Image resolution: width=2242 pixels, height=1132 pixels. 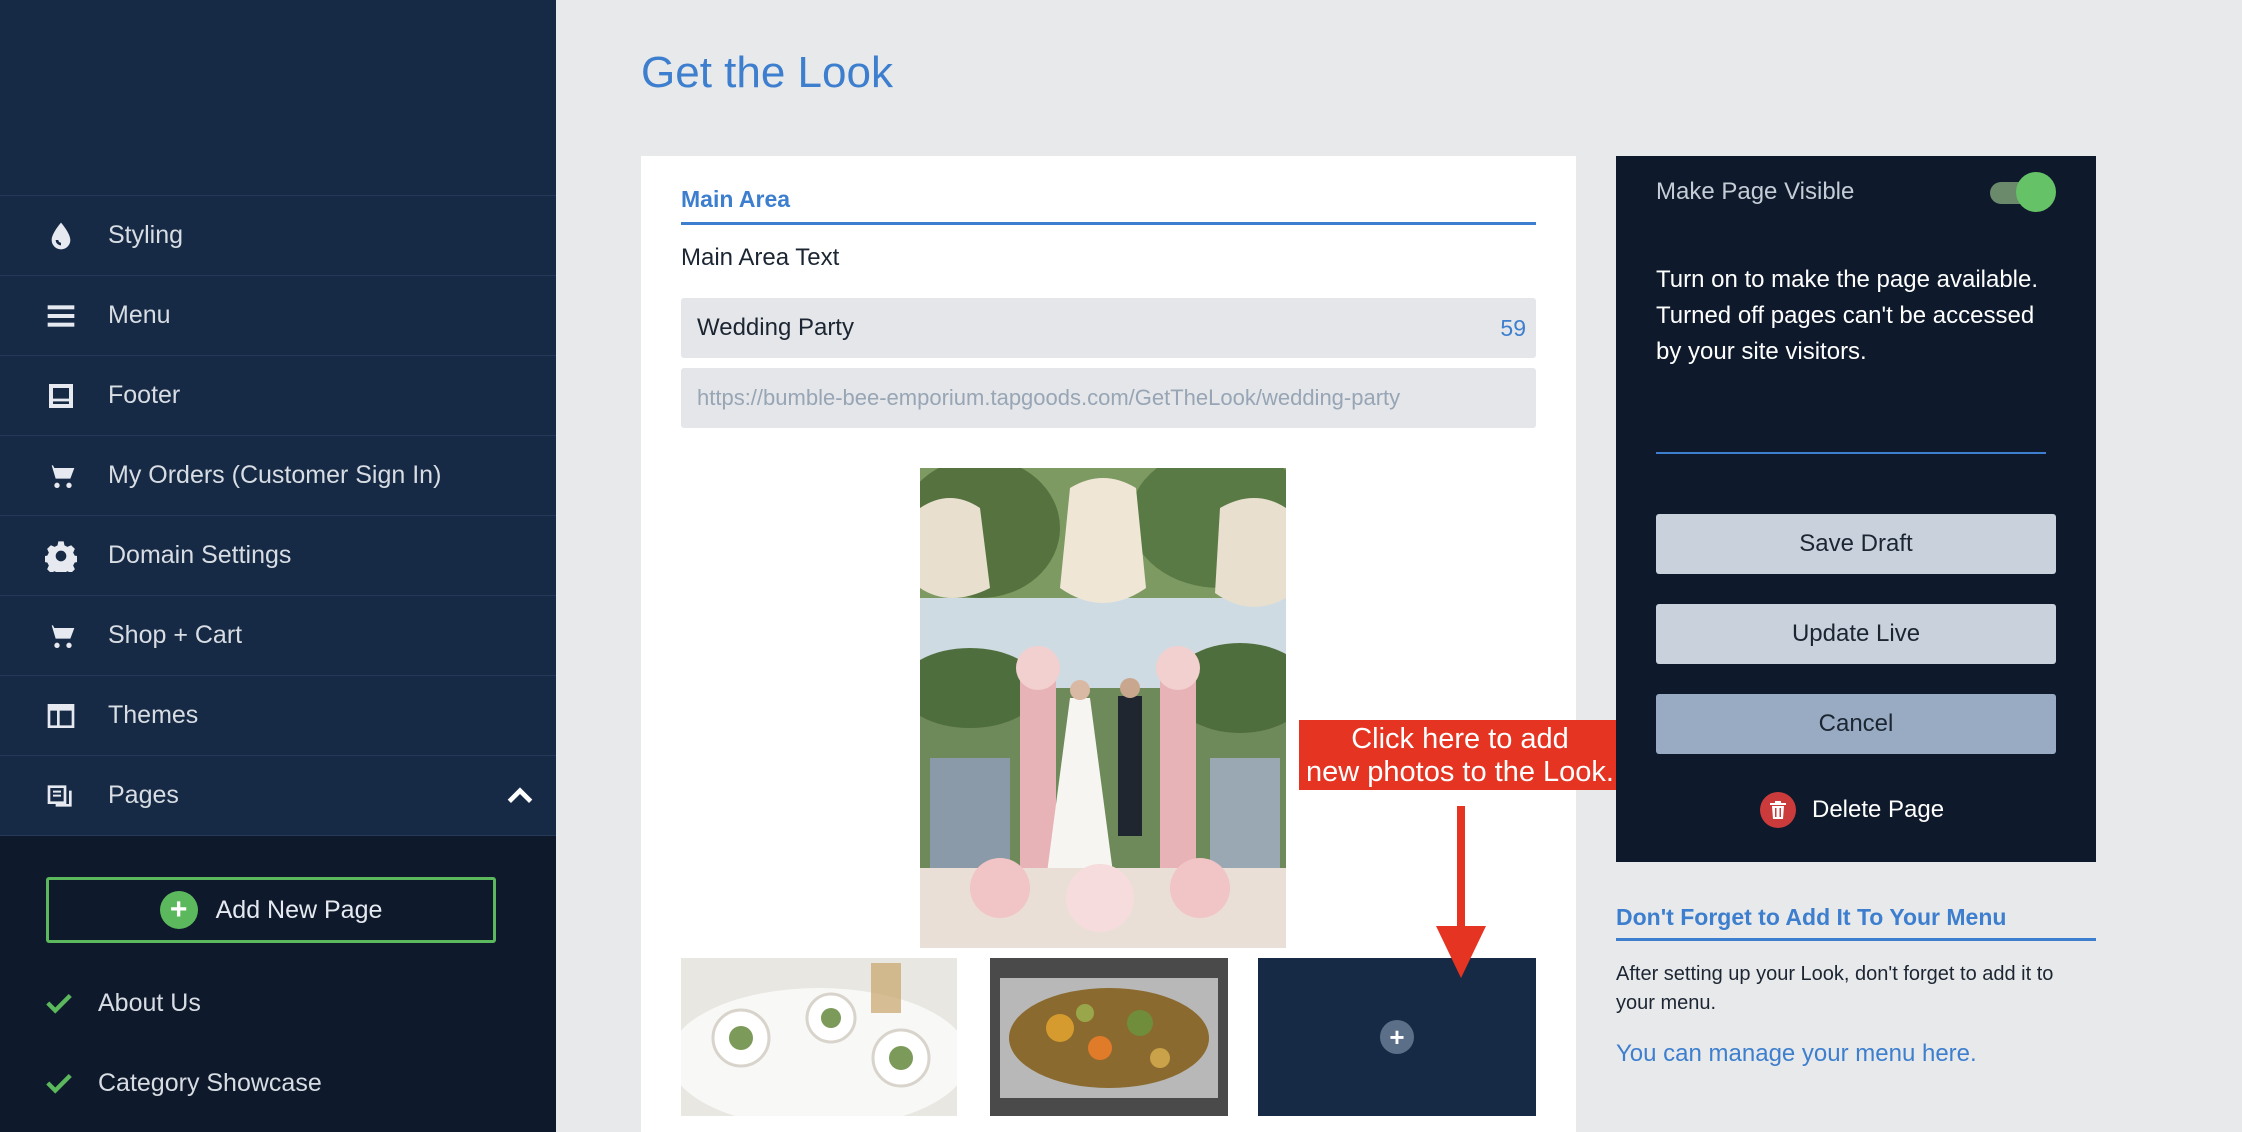 What do you see at coordinates (144, 395) in the screenshot?
I see `sidebar-item-label: Footer` at bounding box center [144, 395].